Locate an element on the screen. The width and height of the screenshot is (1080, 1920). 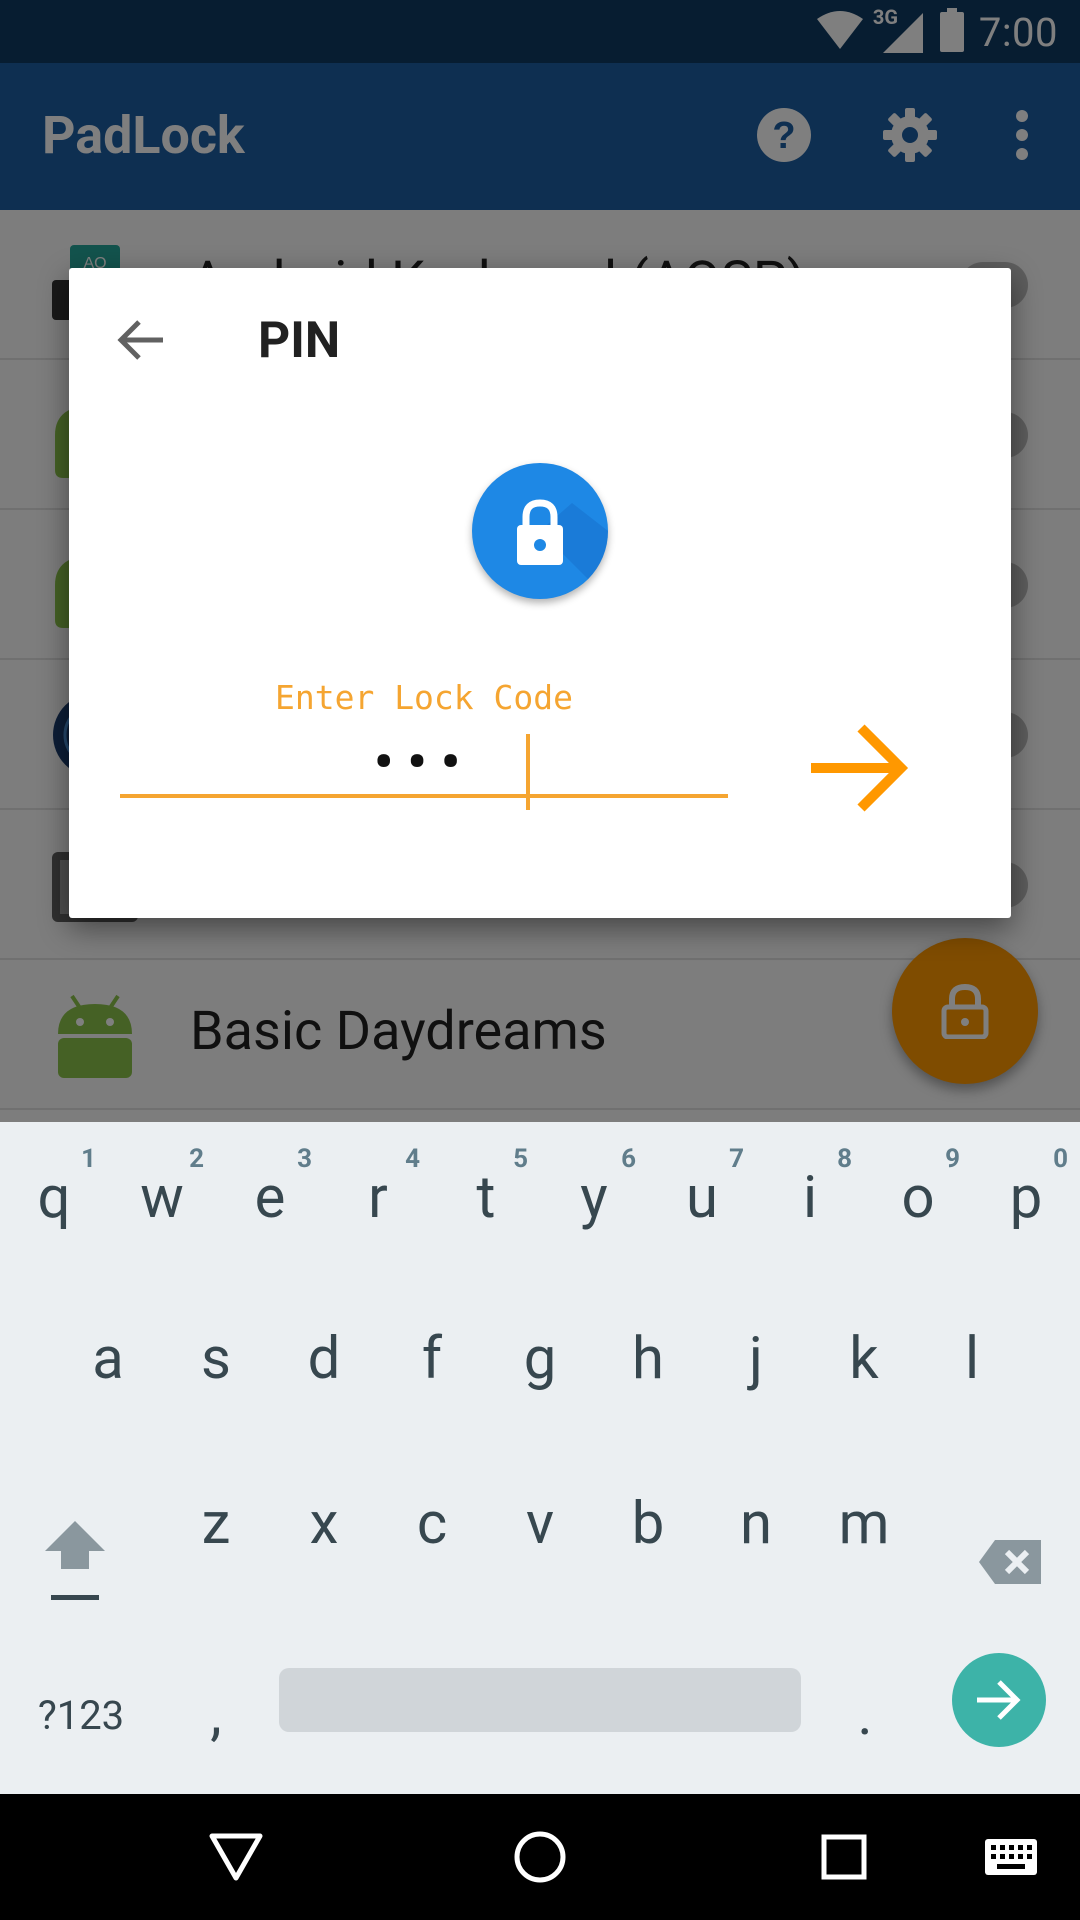
key-label: e is located at coordinates (270, 1198).